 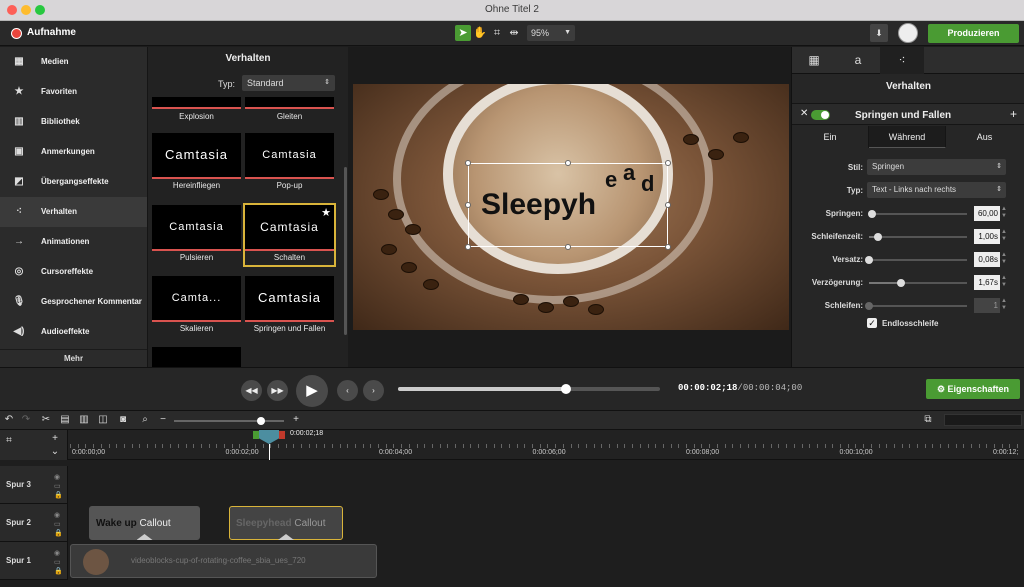 I want to click on sidebar-item-voice-narration: 🎙 Gesprochener Kommentar, so click(x=73, y=302).